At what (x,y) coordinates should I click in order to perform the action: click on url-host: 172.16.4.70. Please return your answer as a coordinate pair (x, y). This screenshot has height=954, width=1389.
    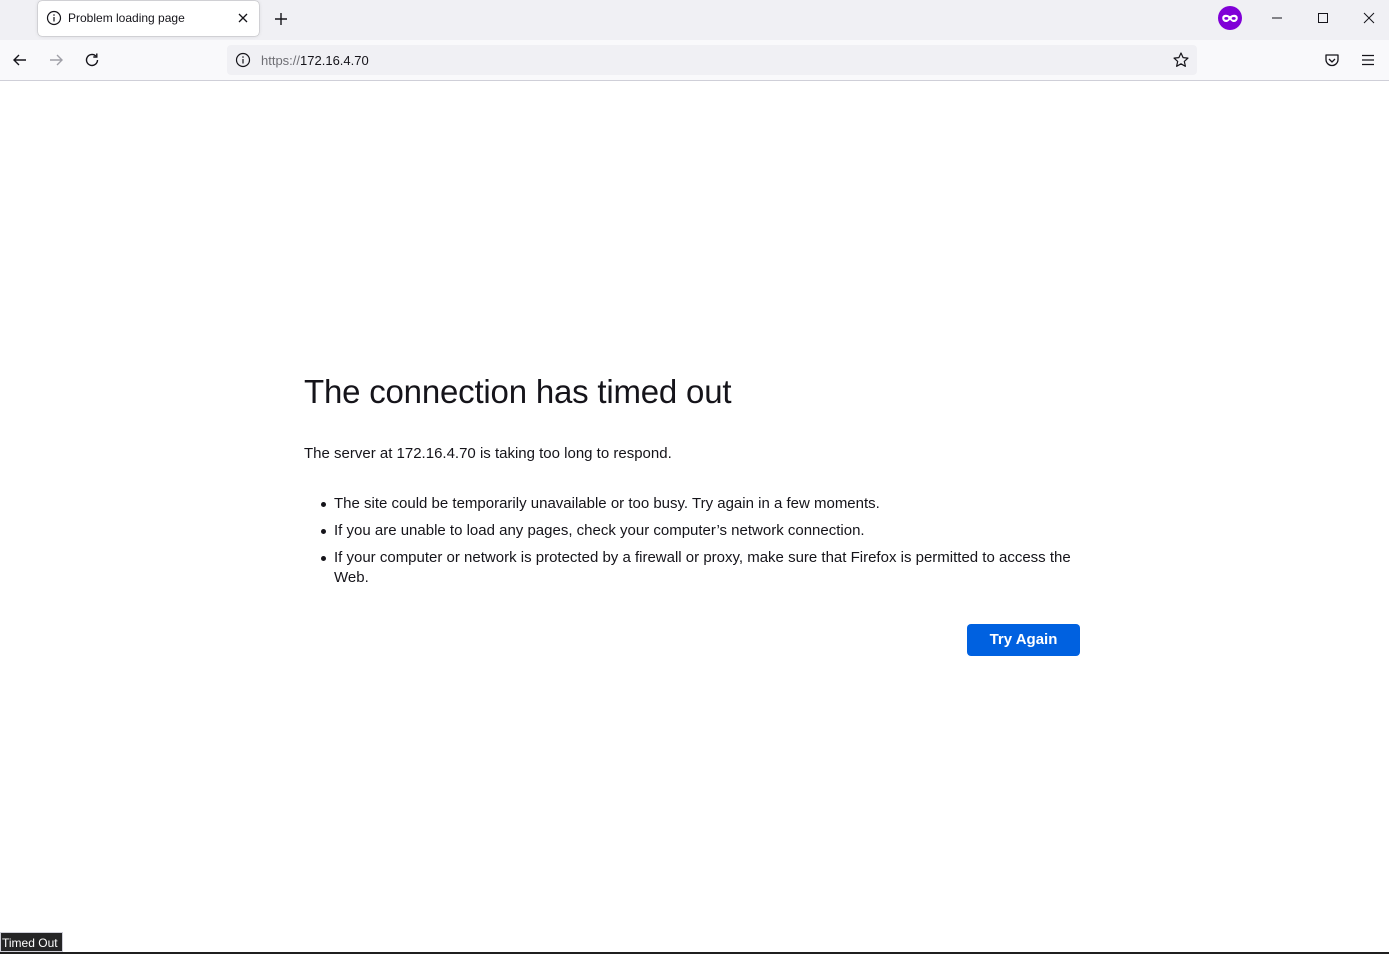
    Looking at the image, I should click on (334, 60).